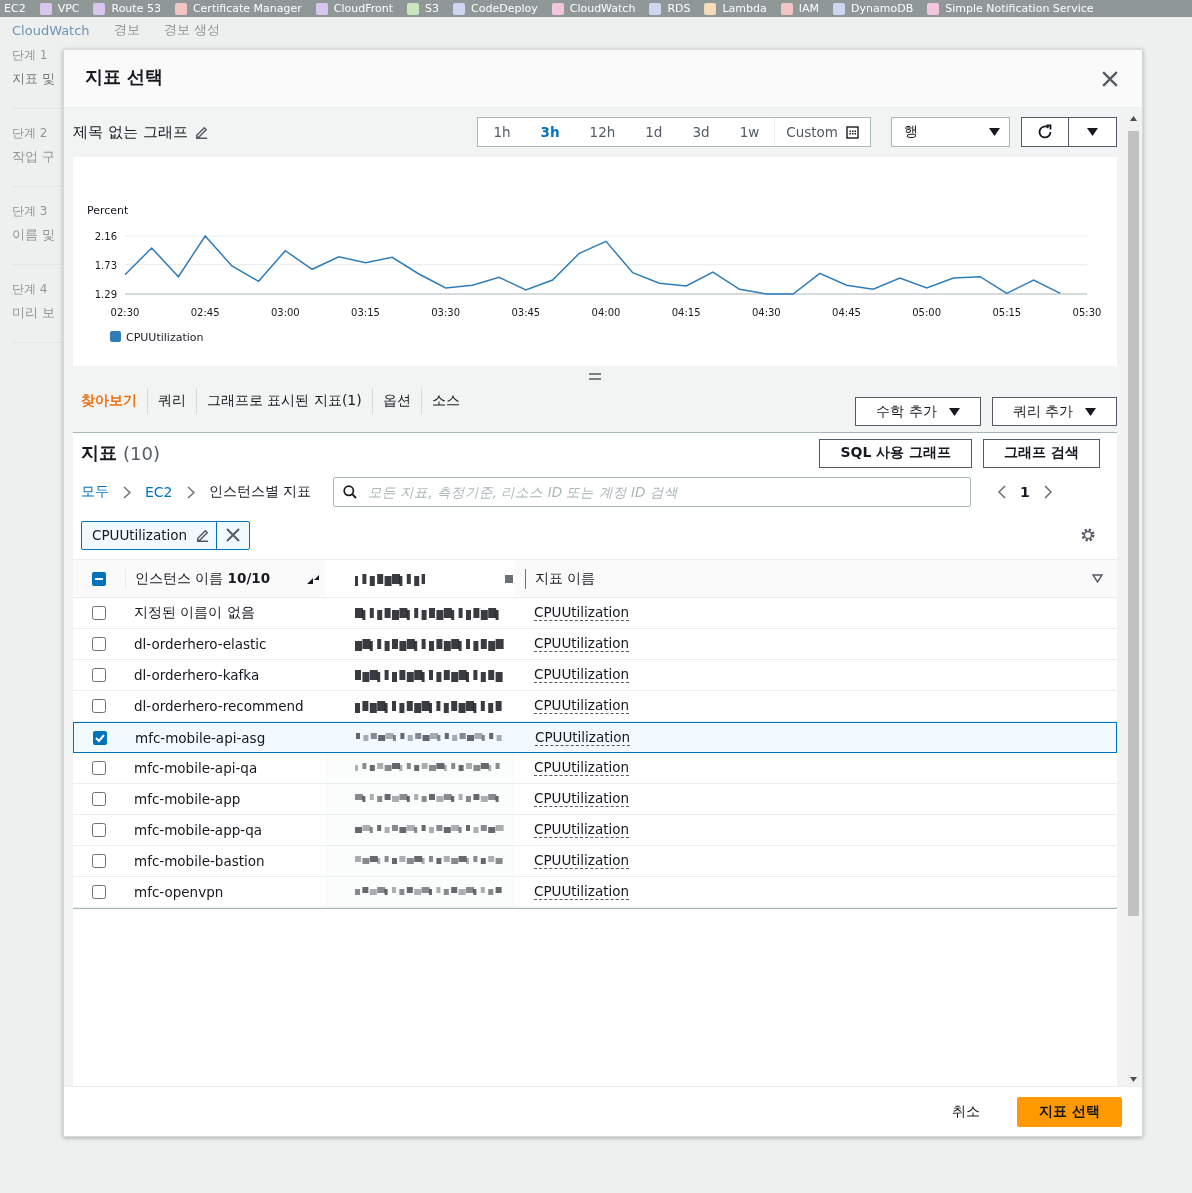 This screenshot has height=1193, width=1192. Describe the element at coordinates (1025, 492) in the screenshot. I see `page-number: 1` at that location.